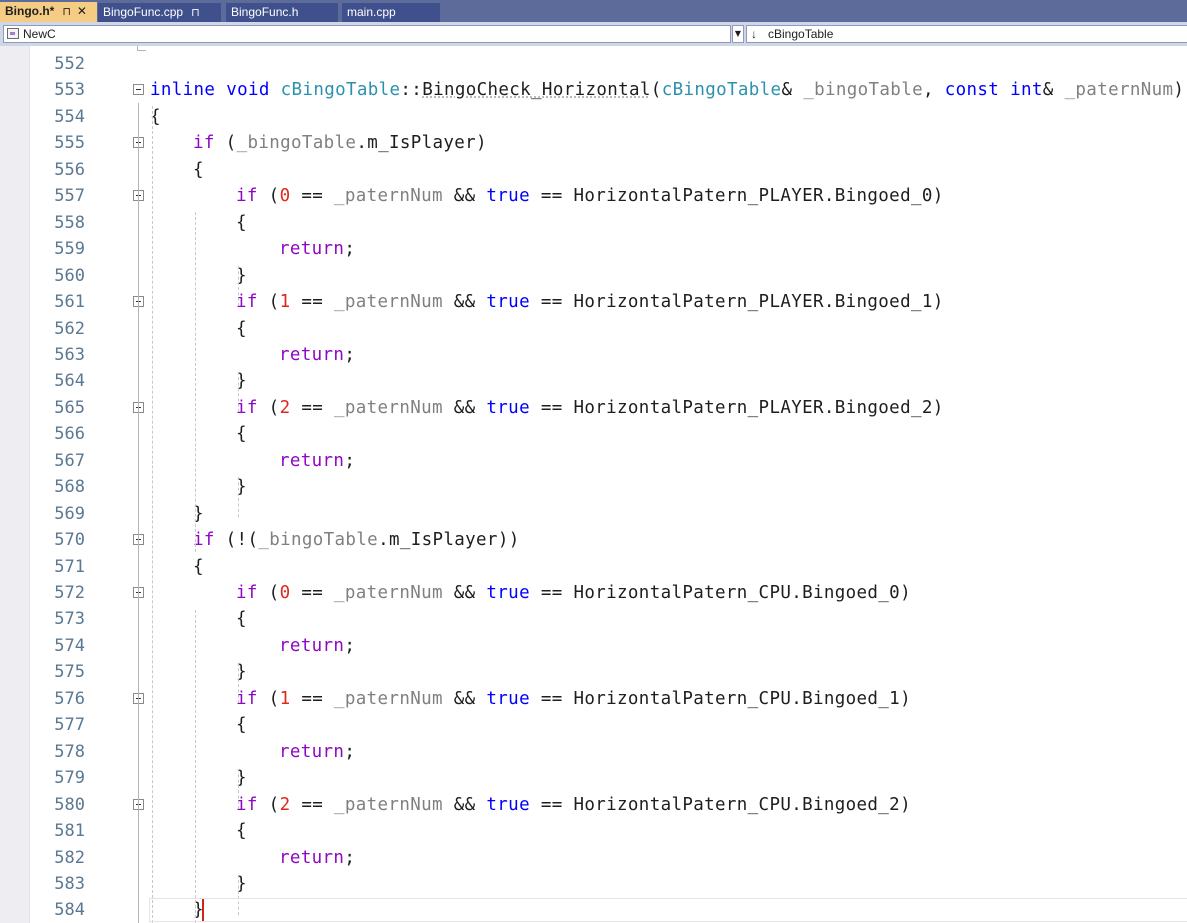 This screenshot has height=923, width=1187. What do you see at coordinates (609, 329) in the screenshot?
I see `code-line: 562 {` at bounding box center [609, 329].